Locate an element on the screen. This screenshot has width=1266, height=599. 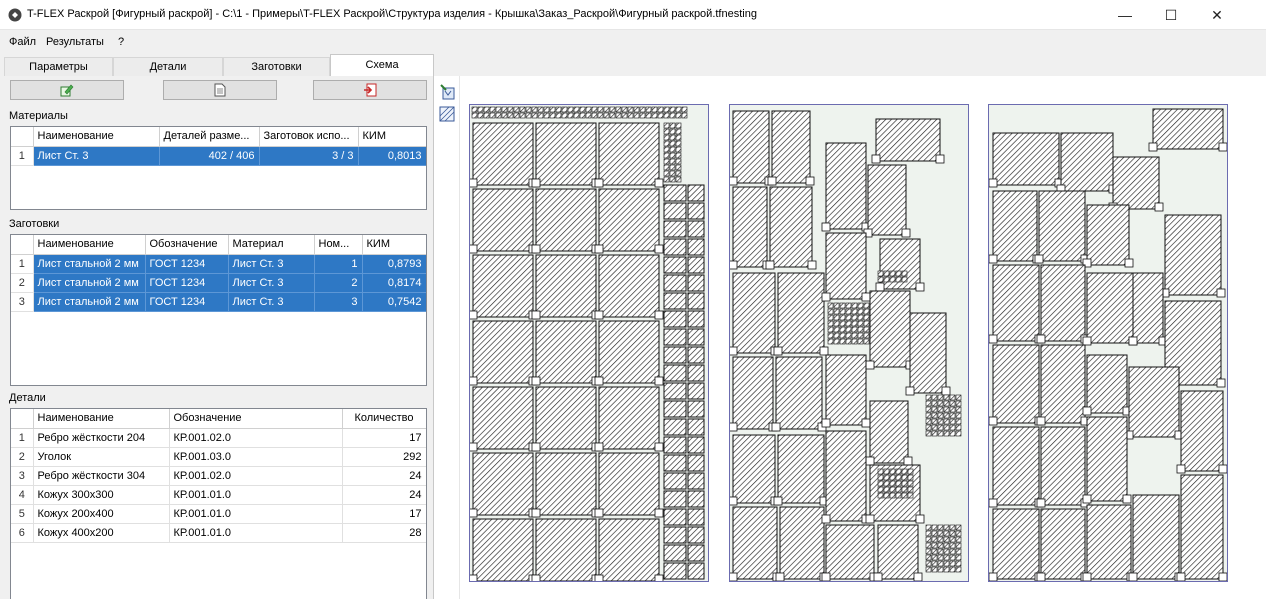
tab-parameters: Параметры is located at coordinates (58, 66).